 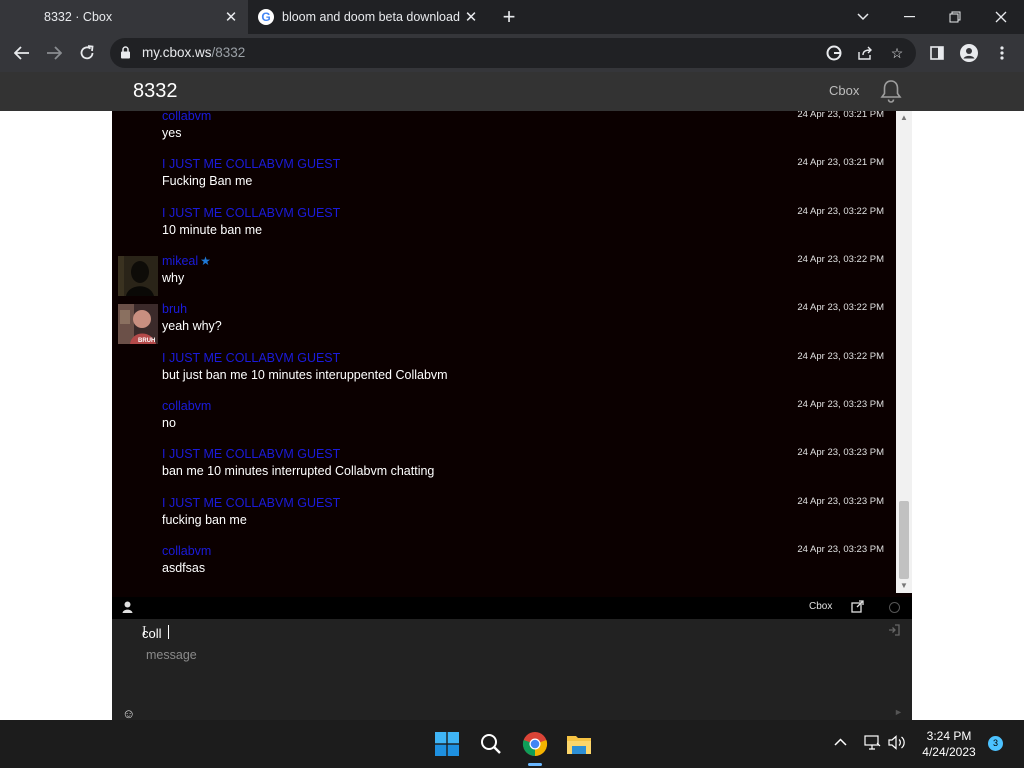 What do you see at coordinates (937, 53) in the screenshot?
I see `side-panel-icon` at bounding box center [937, 53].